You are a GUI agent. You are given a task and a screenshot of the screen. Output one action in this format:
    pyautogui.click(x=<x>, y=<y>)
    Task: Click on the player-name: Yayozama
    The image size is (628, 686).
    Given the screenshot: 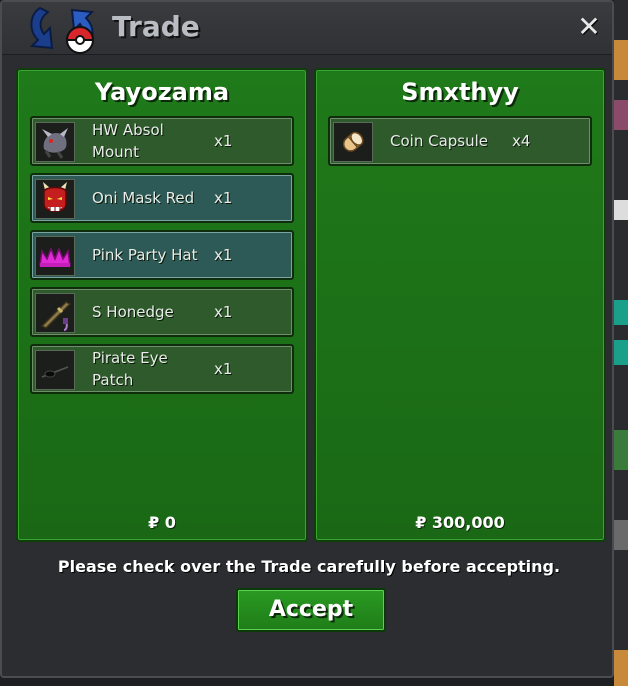 What is the action you would take?
    pyautogui.click(x=162, y=92)
    